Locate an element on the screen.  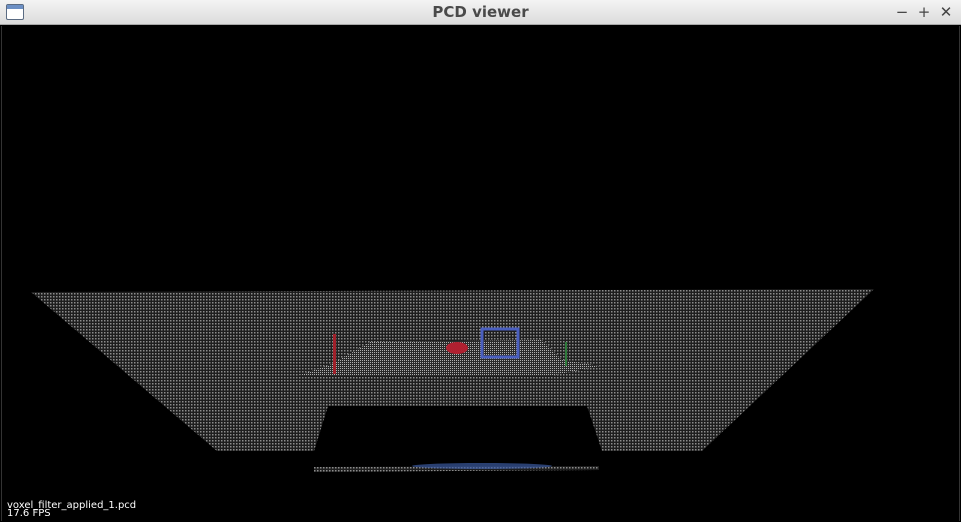
maximize-button: + is located at coordinates (924, 12).